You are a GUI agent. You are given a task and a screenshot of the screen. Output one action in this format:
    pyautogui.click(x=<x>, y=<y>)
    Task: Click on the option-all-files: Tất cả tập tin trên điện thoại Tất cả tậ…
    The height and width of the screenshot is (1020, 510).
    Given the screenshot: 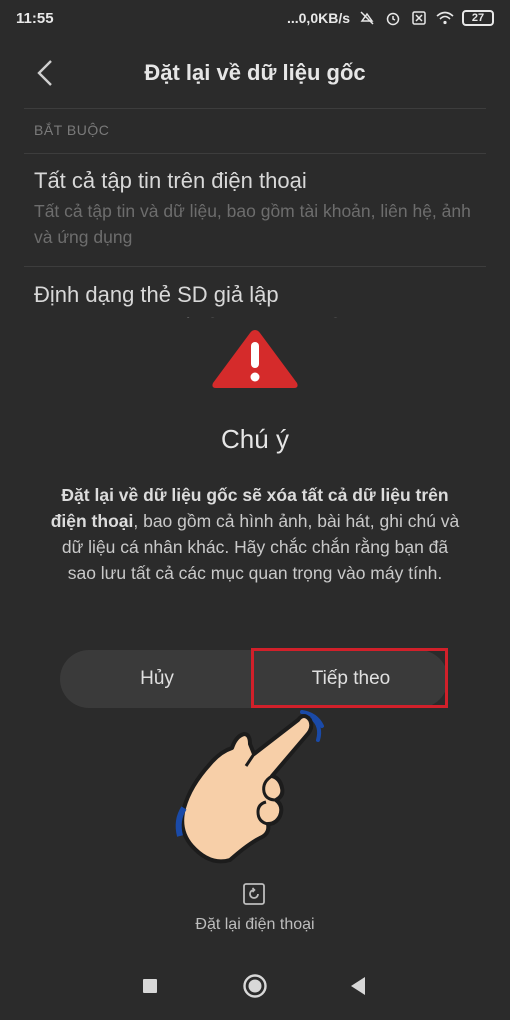 What is the action you would take?
    pyautogui.click(x=254, y=209)
    